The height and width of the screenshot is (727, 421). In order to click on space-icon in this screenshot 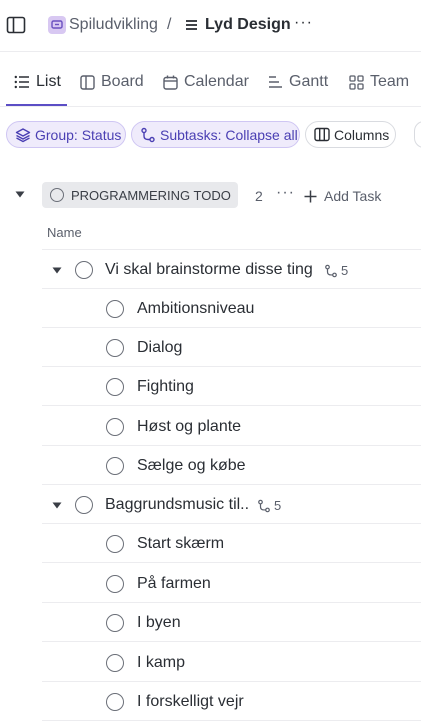, I will do `click(57, 25)`.